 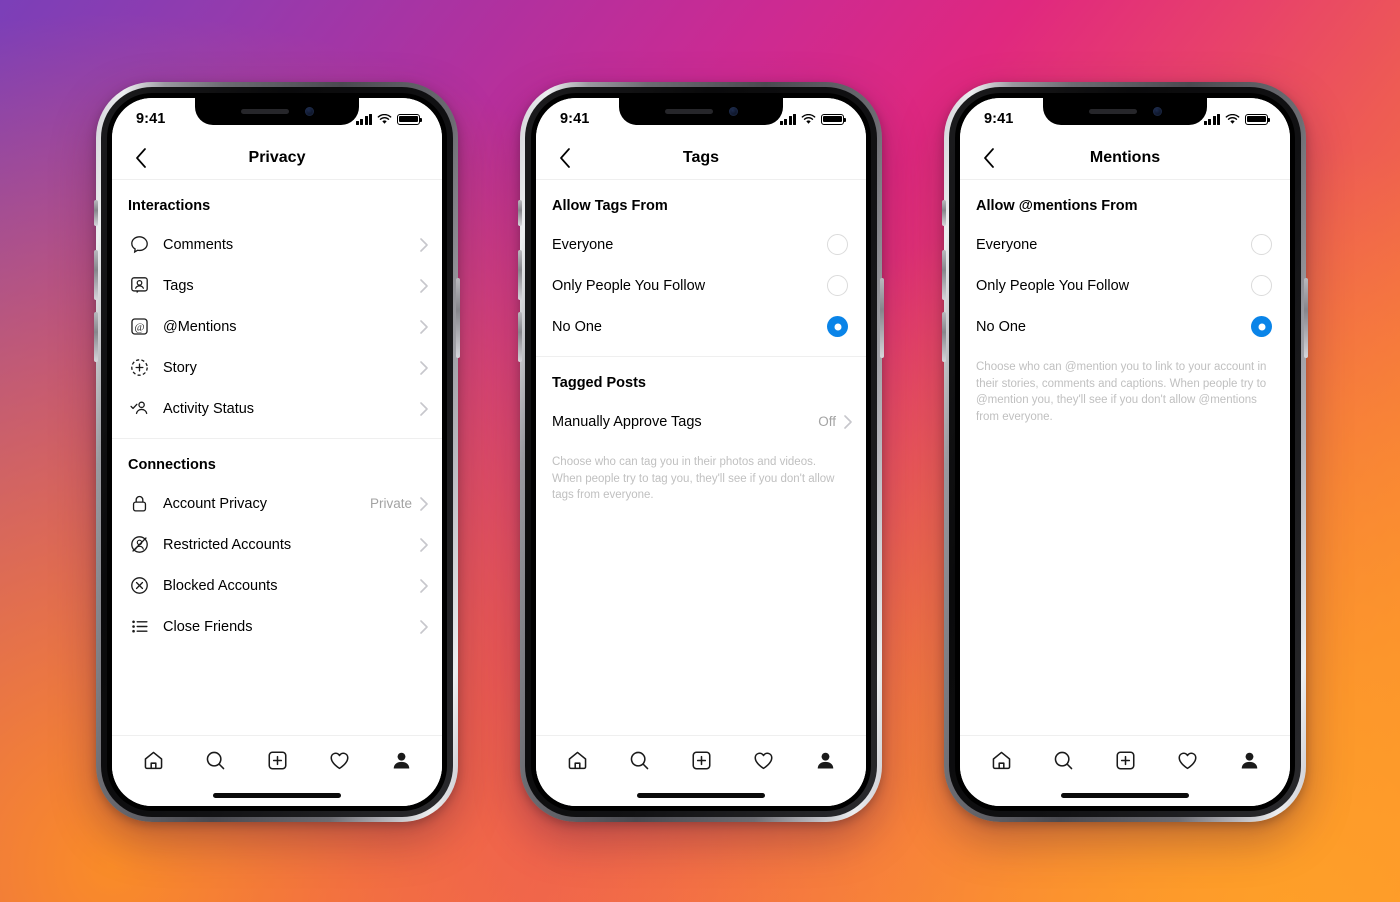 I want to click on row-manually-approve-tags: Manually Approve Tags Off, so click(x=701, y=421).